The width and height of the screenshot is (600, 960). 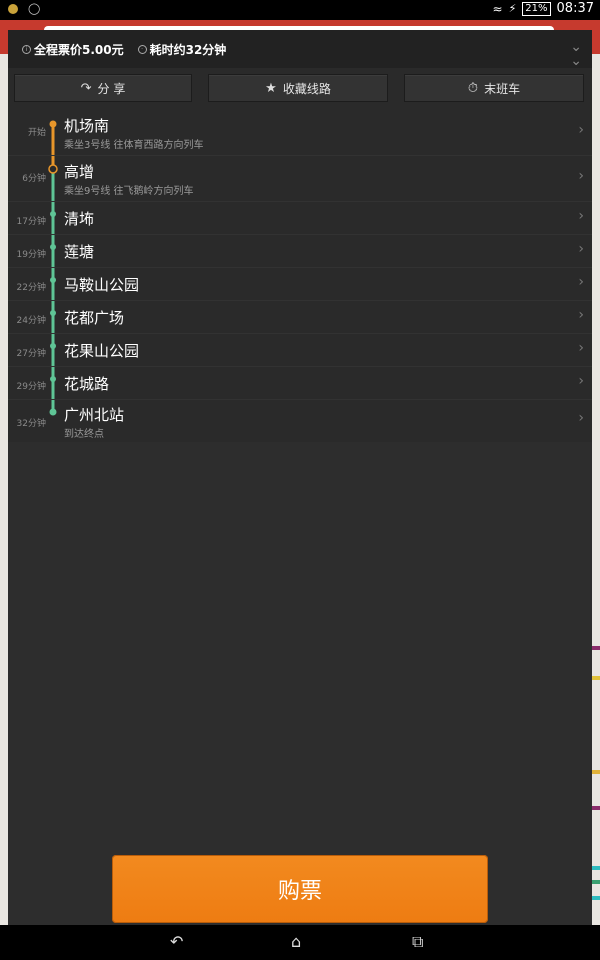 What do you see at coordinates (296, 942) in the screenshot?
I see `home-icon: ⌂` at bounding box center [296, 942].